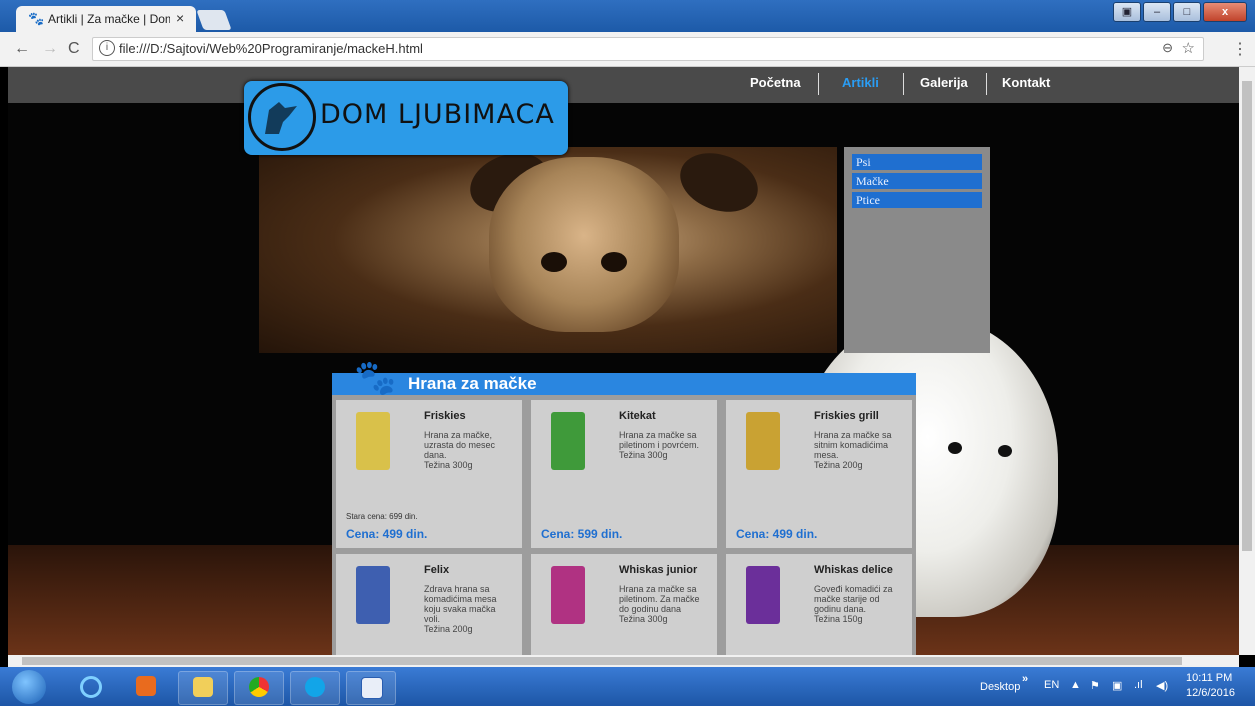  I want to click on browser-titlebar: 🐾 Artikli | Za mačke | Dom l × ▣ – □ x, so click(627, 16).